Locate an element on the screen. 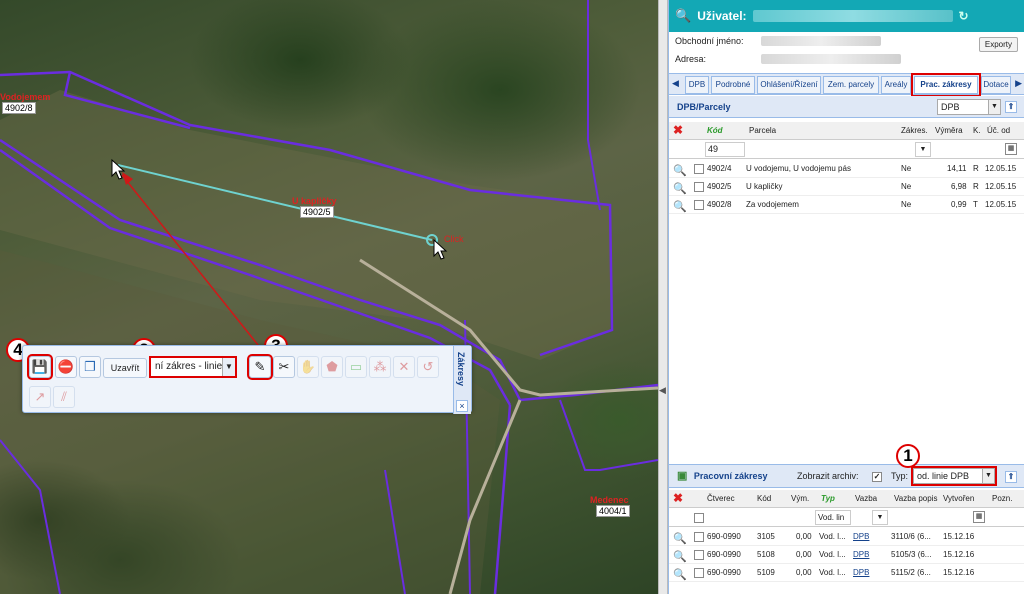 This screenshot has width=1024, height=594. type-filter-input: Vod. lin is located at coordinates (833, 517).